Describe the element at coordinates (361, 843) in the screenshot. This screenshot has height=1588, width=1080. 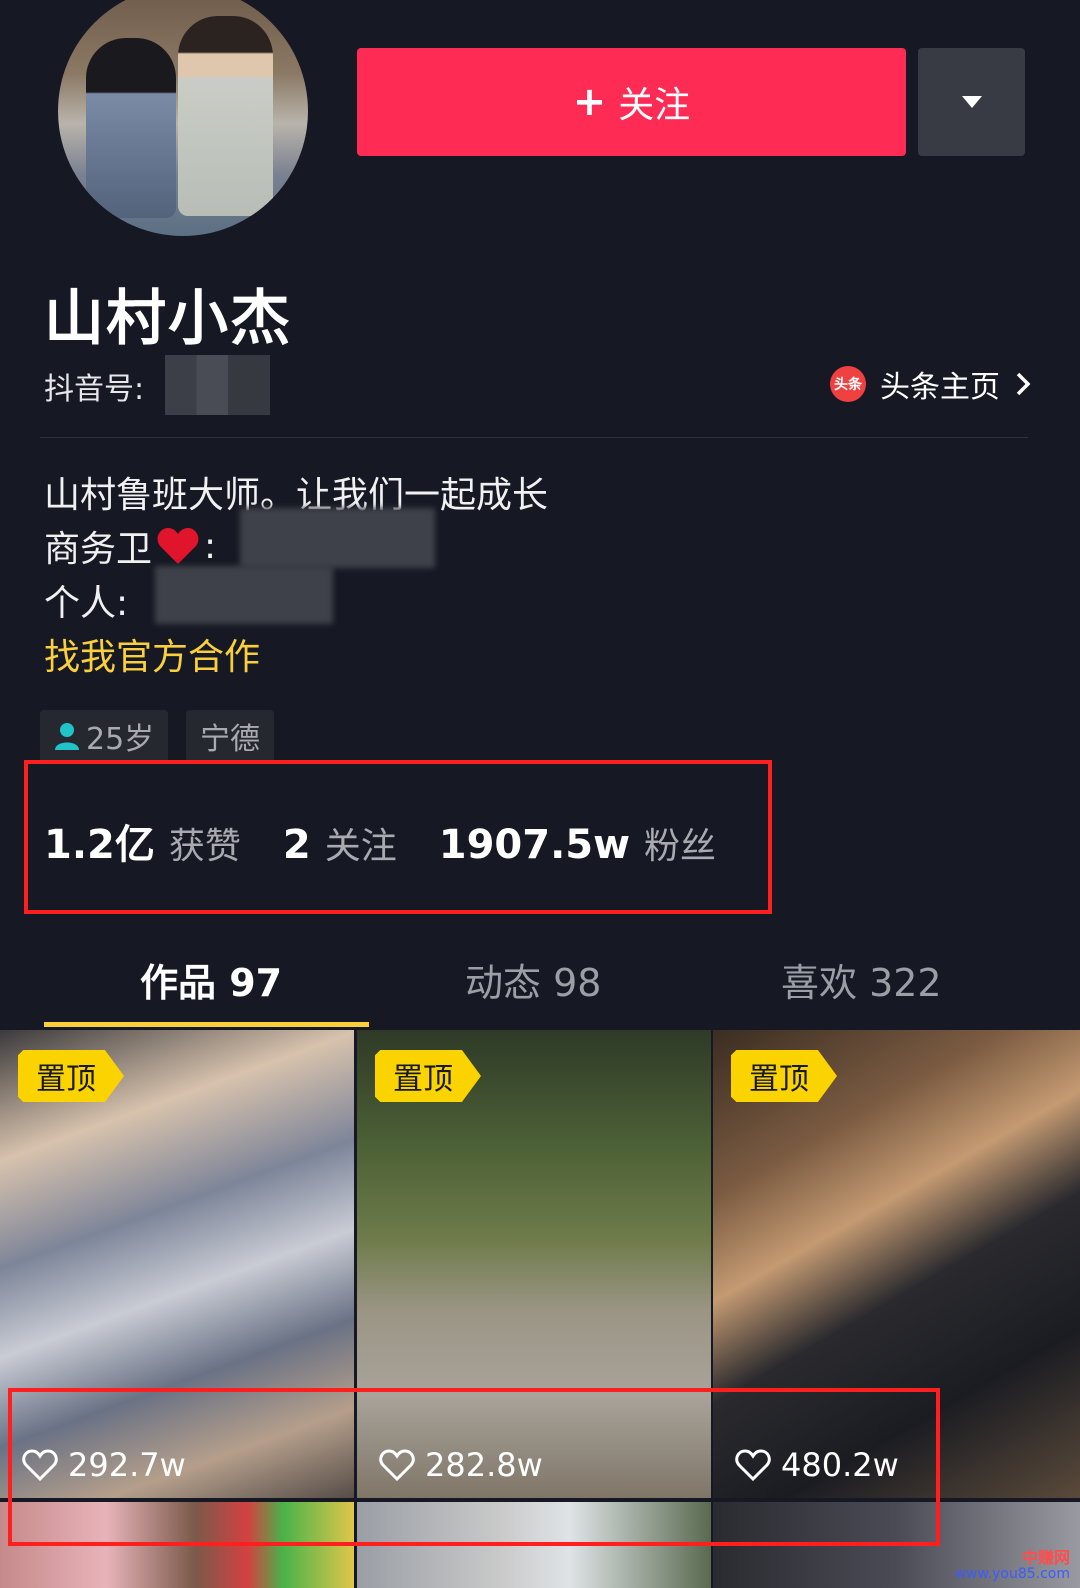
I see `following-label: 关注` at that location.